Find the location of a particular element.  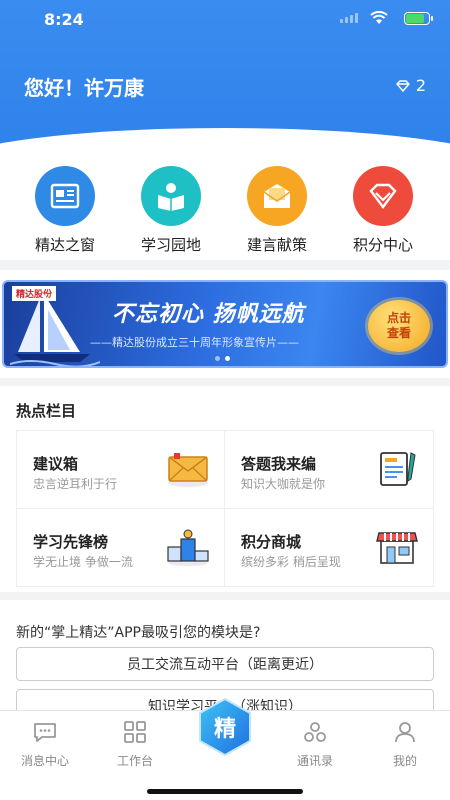

tab-mine: 我的 is located at coordinates (405, 743).